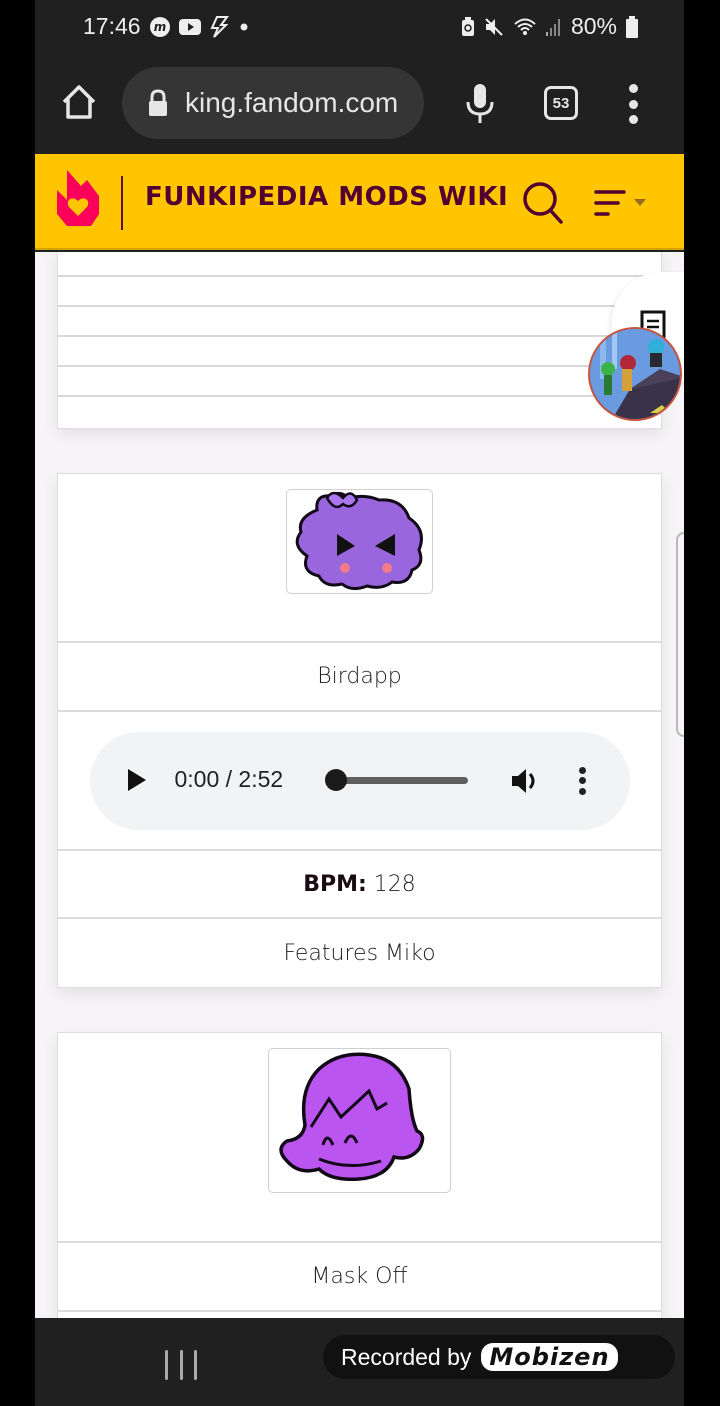 Image resolution: width=720 pixels, height=1406 pixels. Describe the element at coordinates (158, 103) in the screenshot. I see `lock-icon` at that location.